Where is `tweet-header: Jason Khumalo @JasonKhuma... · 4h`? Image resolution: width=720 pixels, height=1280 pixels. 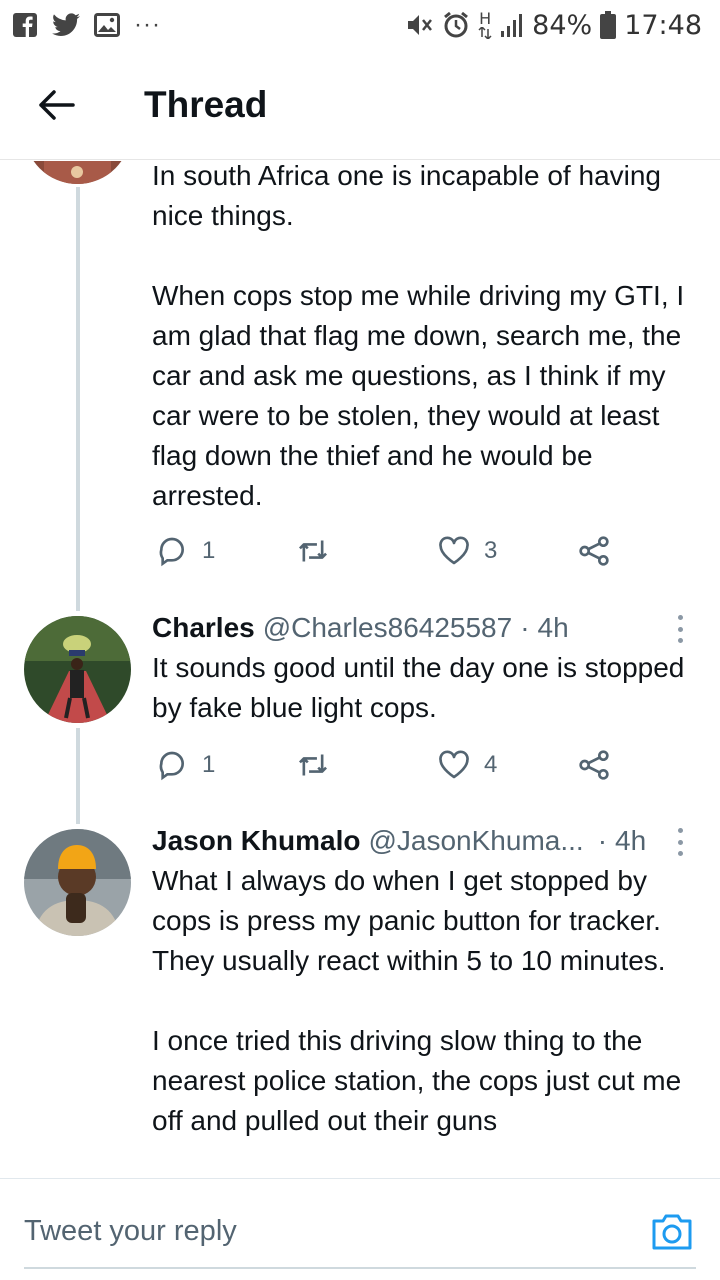
tweet-header: Jason Khumalo @JasonKhuma... · 4h is located at coordinates (427, 841).